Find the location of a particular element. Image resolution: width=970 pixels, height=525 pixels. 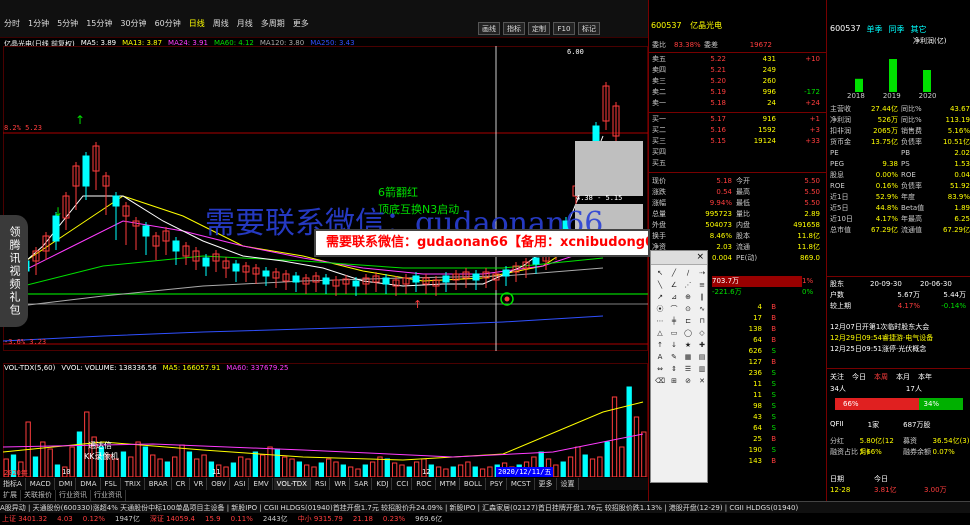

bottom-tab: 扩展 is located at coordinates (10, 495).